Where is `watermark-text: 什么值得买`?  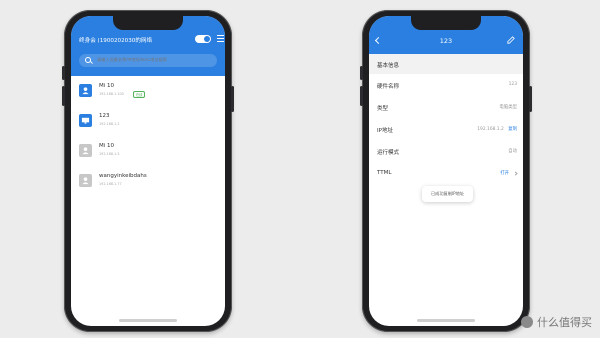 watermark-text: 什么值得买 is located at coordinates (564, 322).